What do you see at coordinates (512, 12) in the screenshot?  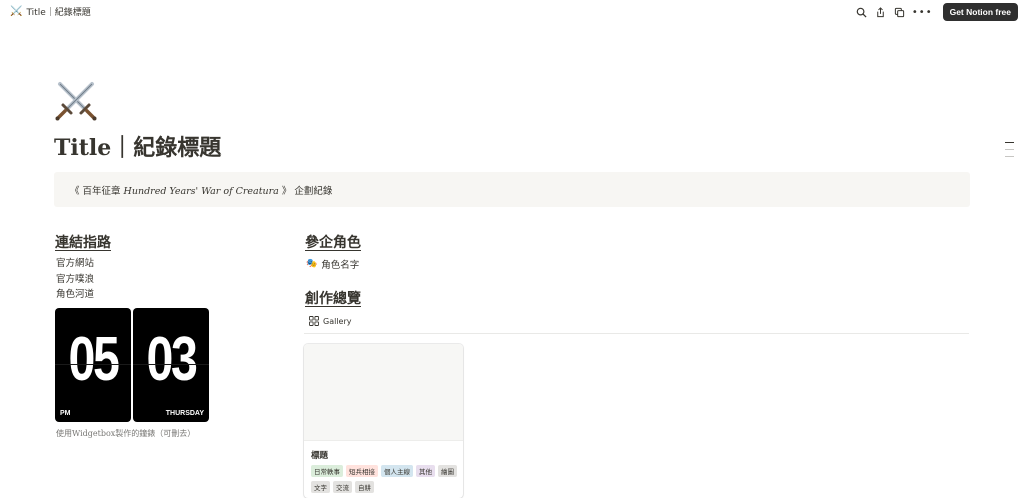 I see `top-bar: ⚔️ Title｜紀錄標題 ••• Get Notion free` at bounding box center [512, 12].